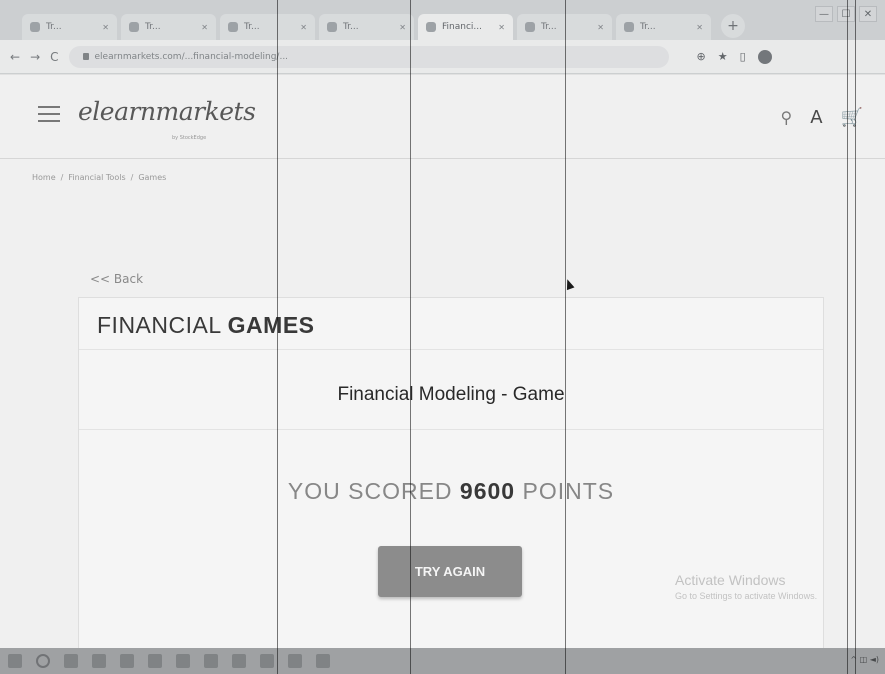 This screenshot has height=674, width=885. What do you see at coordinates (15, 661) in the screenshot?
I see `start-icon` at bounding box center [15, 661].